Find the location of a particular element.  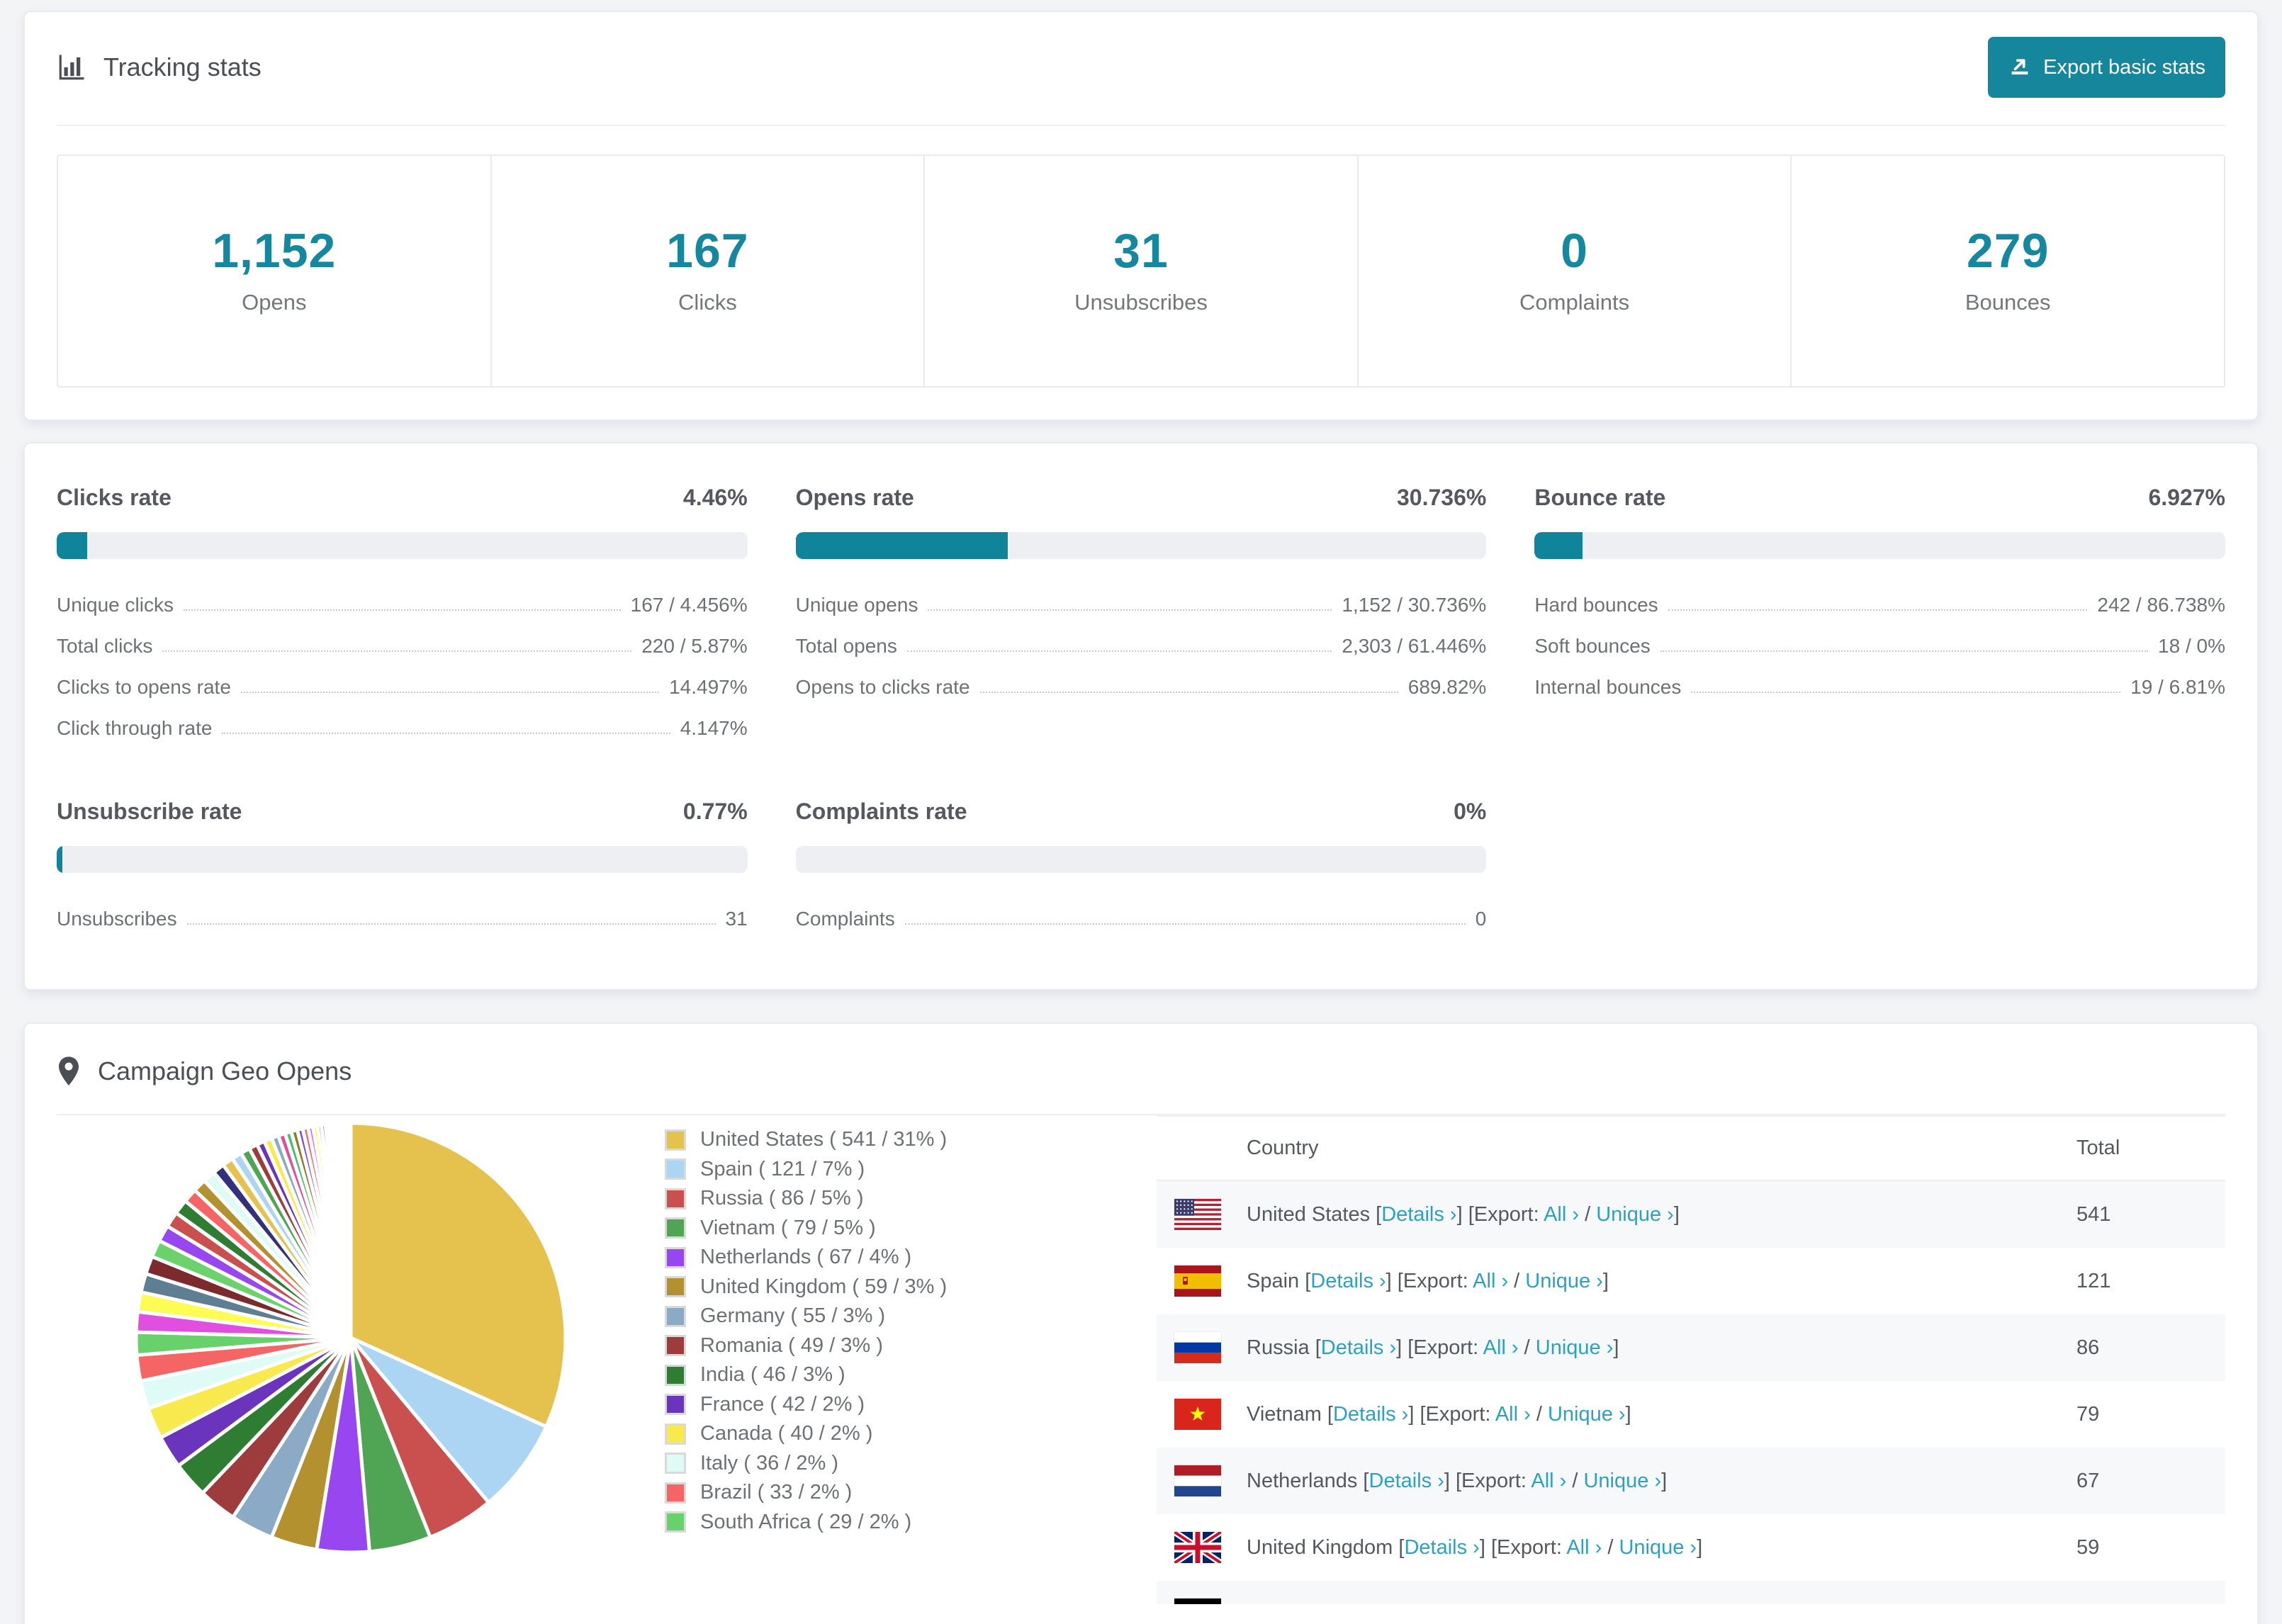

country-total: 79 is located at coordinates (2088, 1414).